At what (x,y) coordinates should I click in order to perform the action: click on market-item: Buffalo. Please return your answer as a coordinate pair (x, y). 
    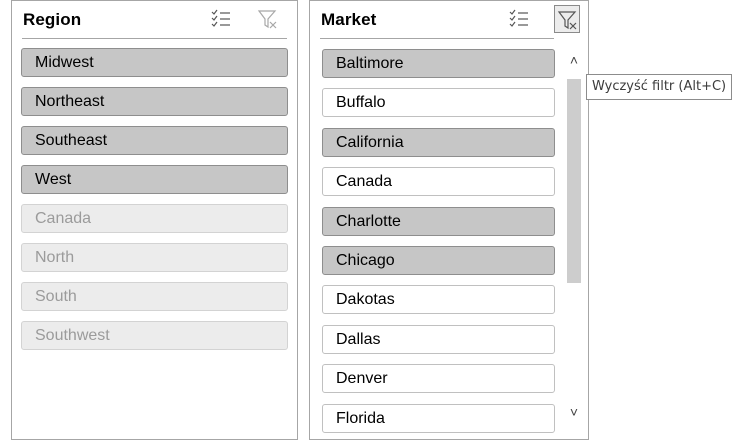
    Looking at the image, I should click on (438, 103).